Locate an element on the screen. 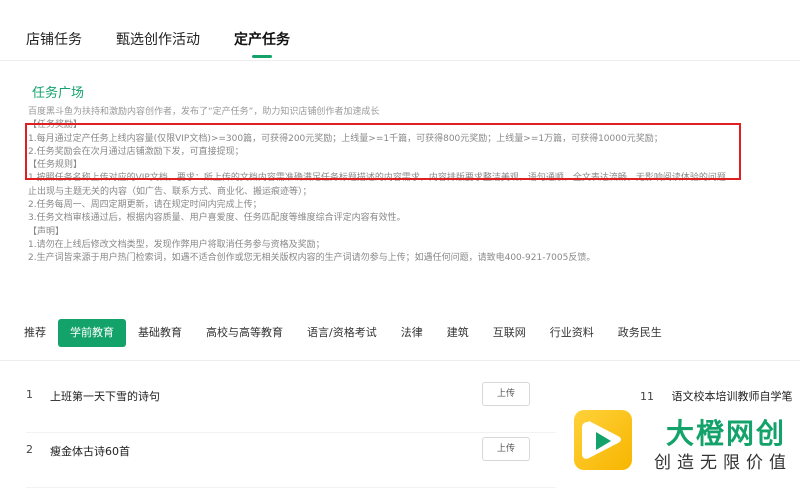 This screenshot has width=800, height=488. task-row: 1 上班第一天下雪的诗句 上传 is located at coordinates (291, 405).